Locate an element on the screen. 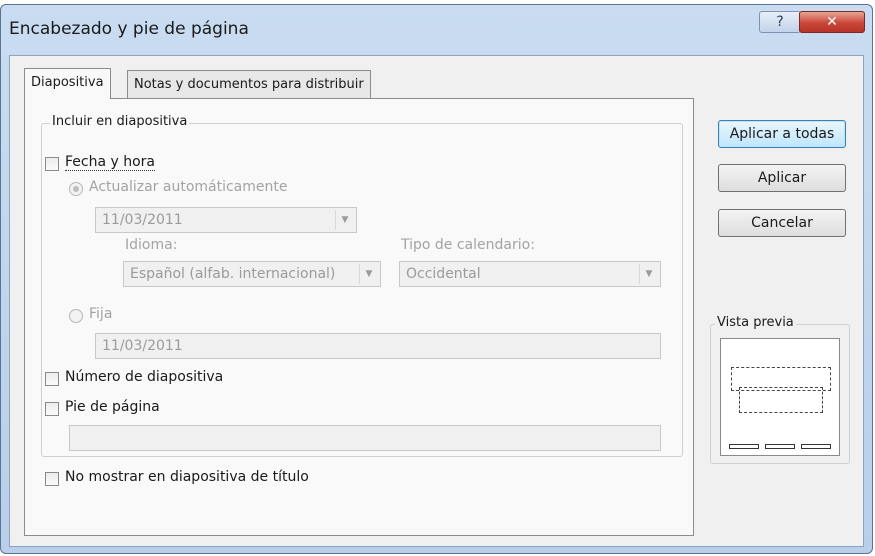 This screenshot has width=875, height=556. footer-input is located at coordinates (365, 438).